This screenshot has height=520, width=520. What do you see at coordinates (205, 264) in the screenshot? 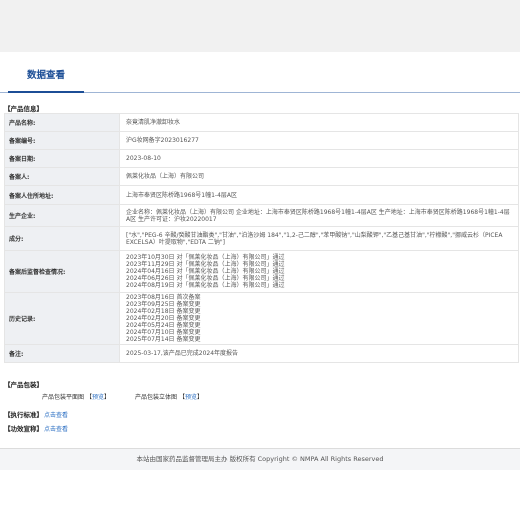
I see `inspection-line: 2023年11月29日 对「佩莱化妆品（上海）有限公司」通过` at bounding box center [205, 264].